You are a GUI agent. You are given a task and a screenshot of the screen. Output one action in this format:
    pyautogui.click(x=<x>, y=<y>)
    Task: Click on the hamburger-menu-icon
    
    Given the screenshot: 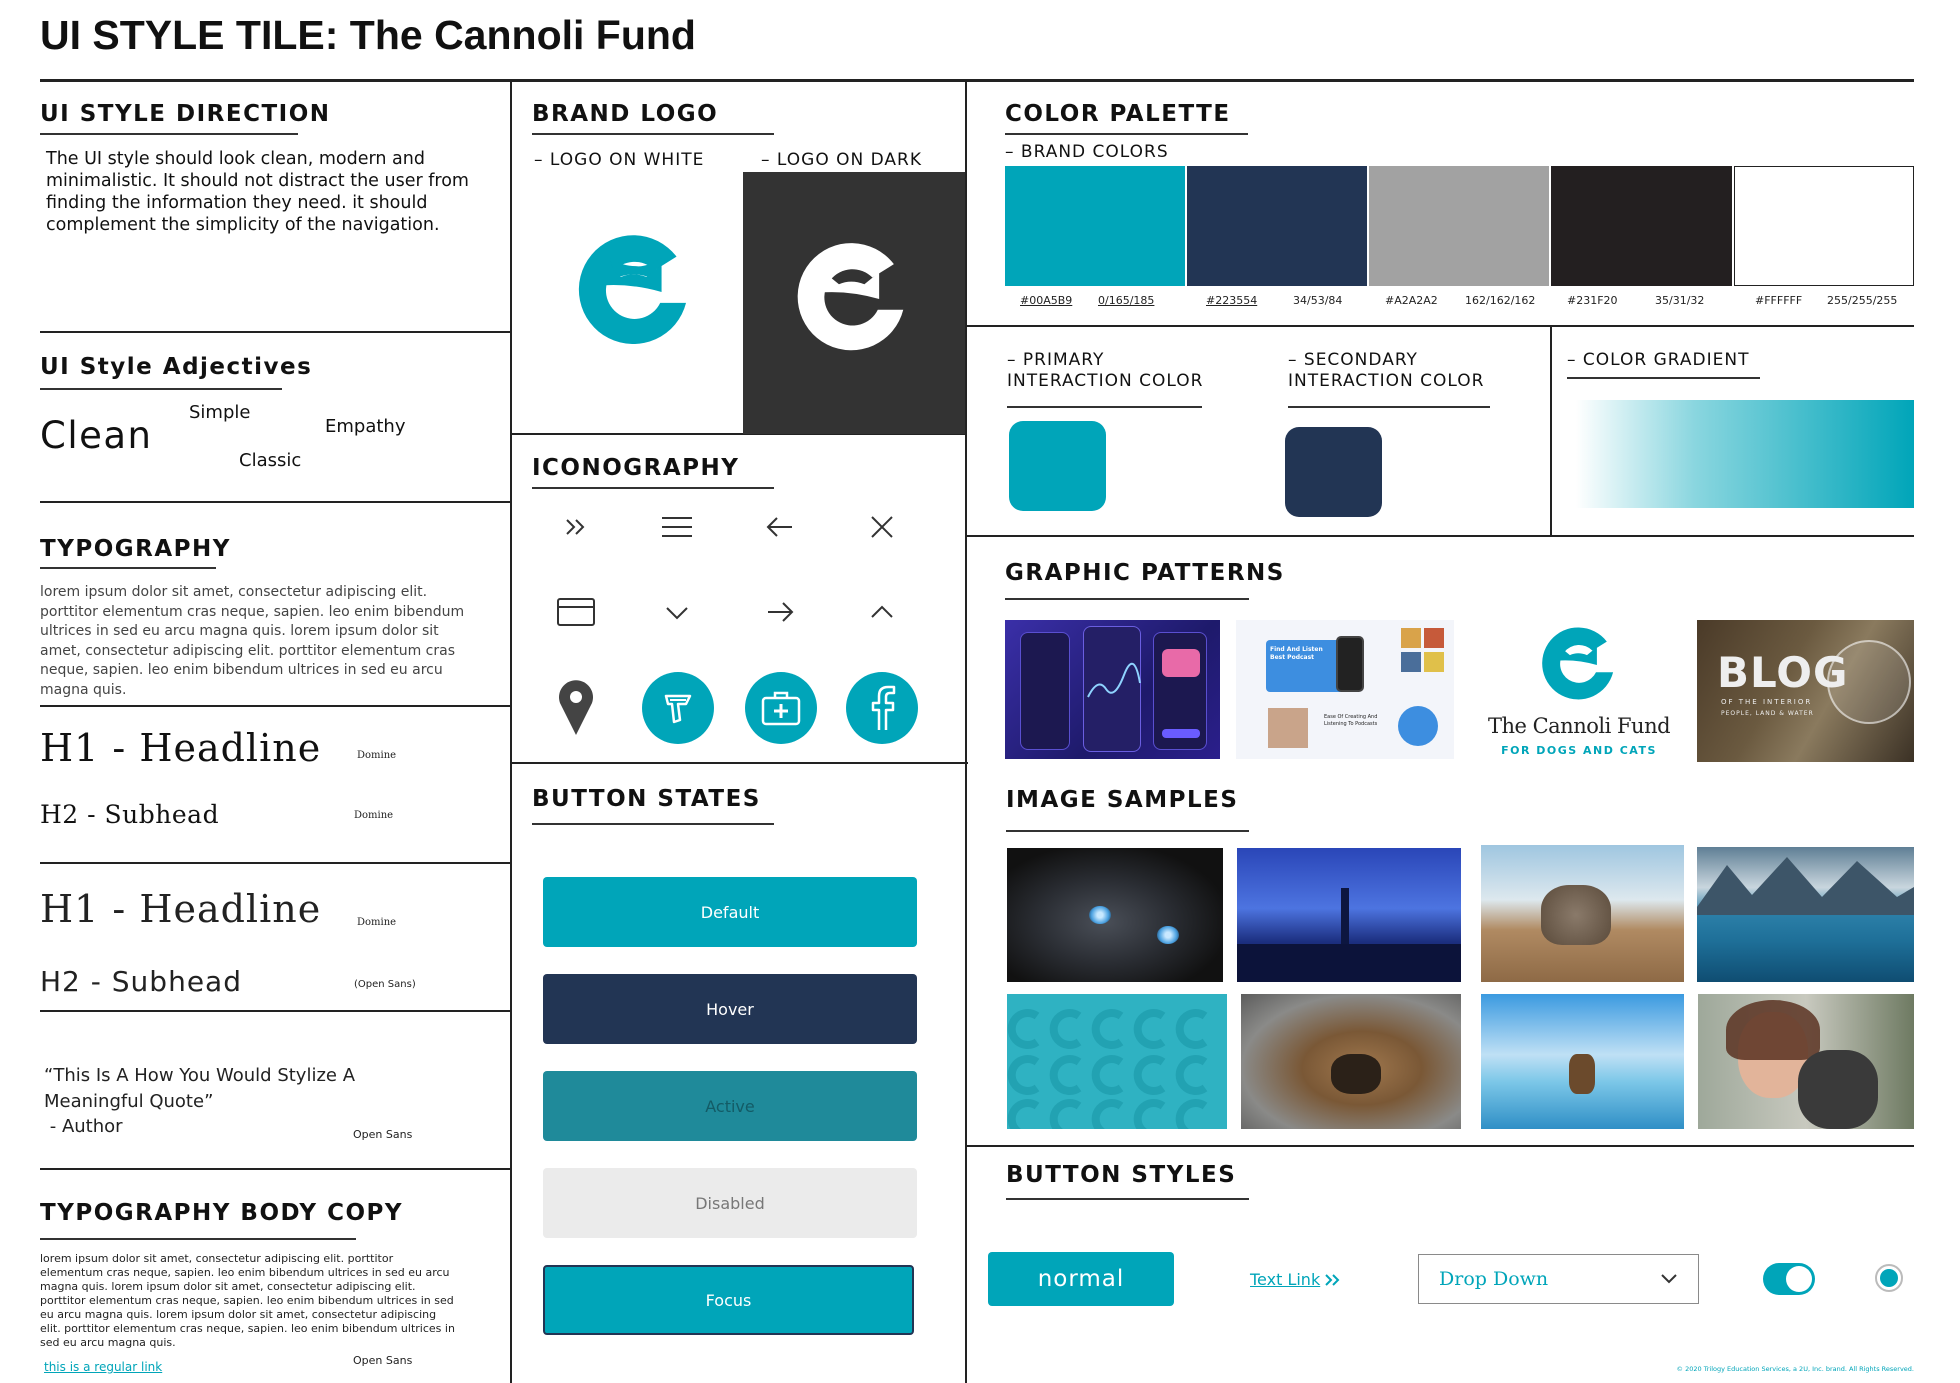 What is the action you would take?
    pyautogui.click(x=677, y=527)
    